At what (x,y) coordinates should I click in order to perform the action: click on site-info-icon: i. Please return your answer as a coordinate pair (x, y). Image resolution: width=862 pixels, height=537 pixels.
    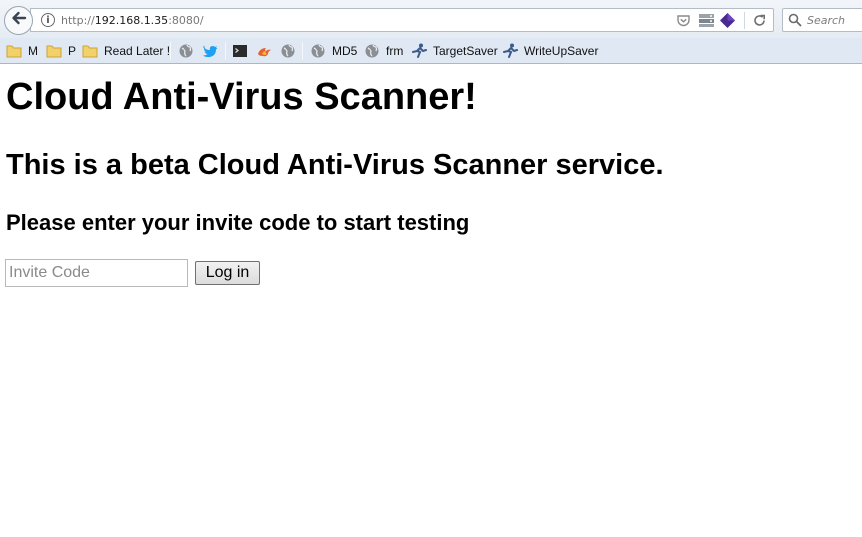
    Looking at the image, I should click on (48, 20).